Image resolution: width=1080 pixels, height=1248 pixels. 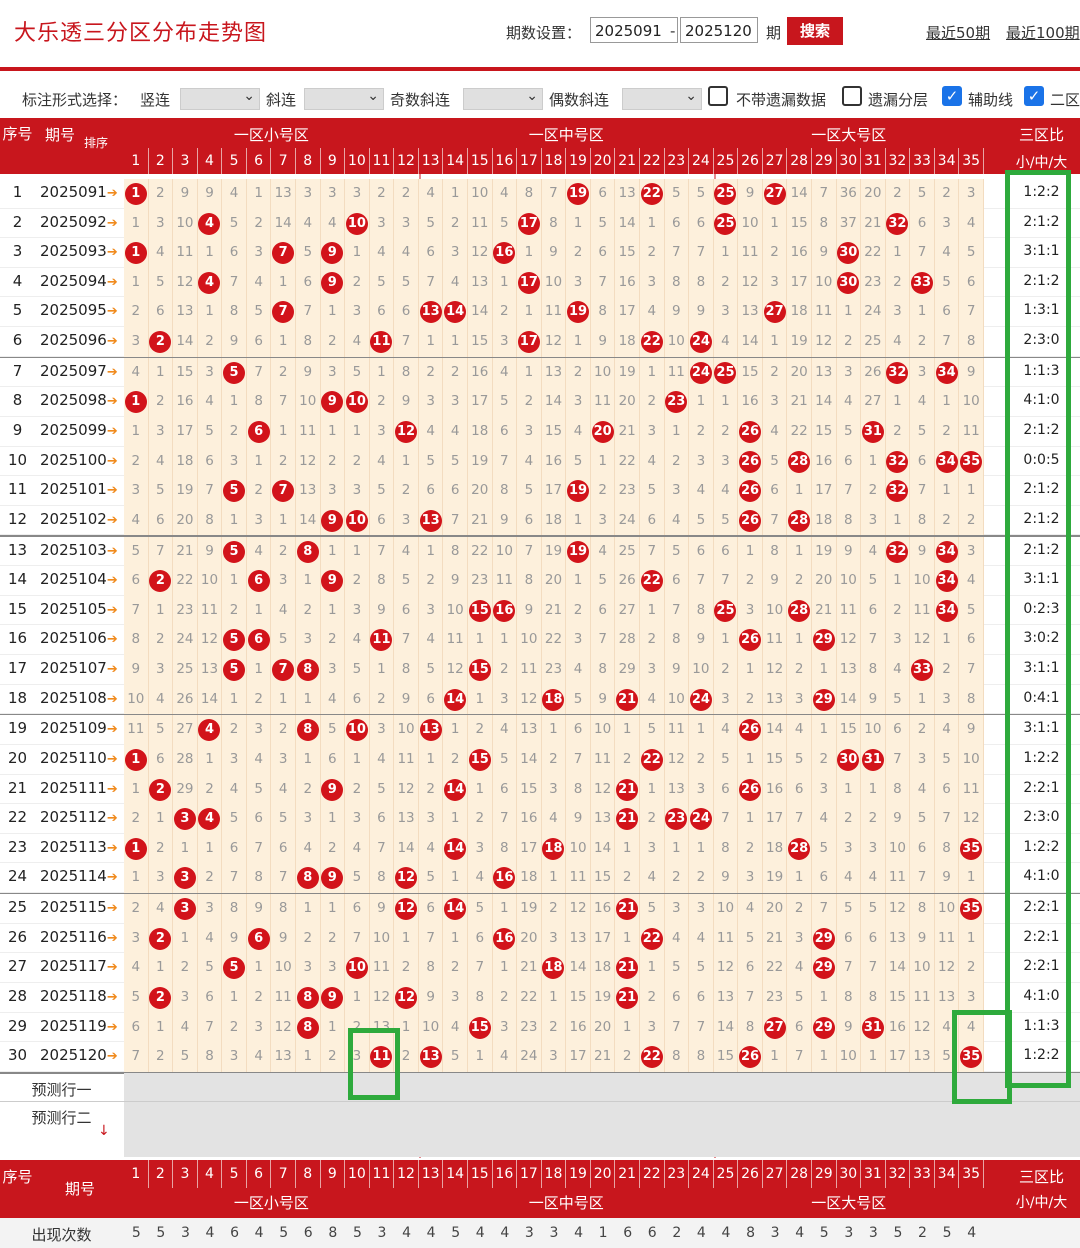 What do you see at coordinates (958, 32) in the screenshot?
I see `recent-50-link: 最近50期` at bounding box center [958, 32].